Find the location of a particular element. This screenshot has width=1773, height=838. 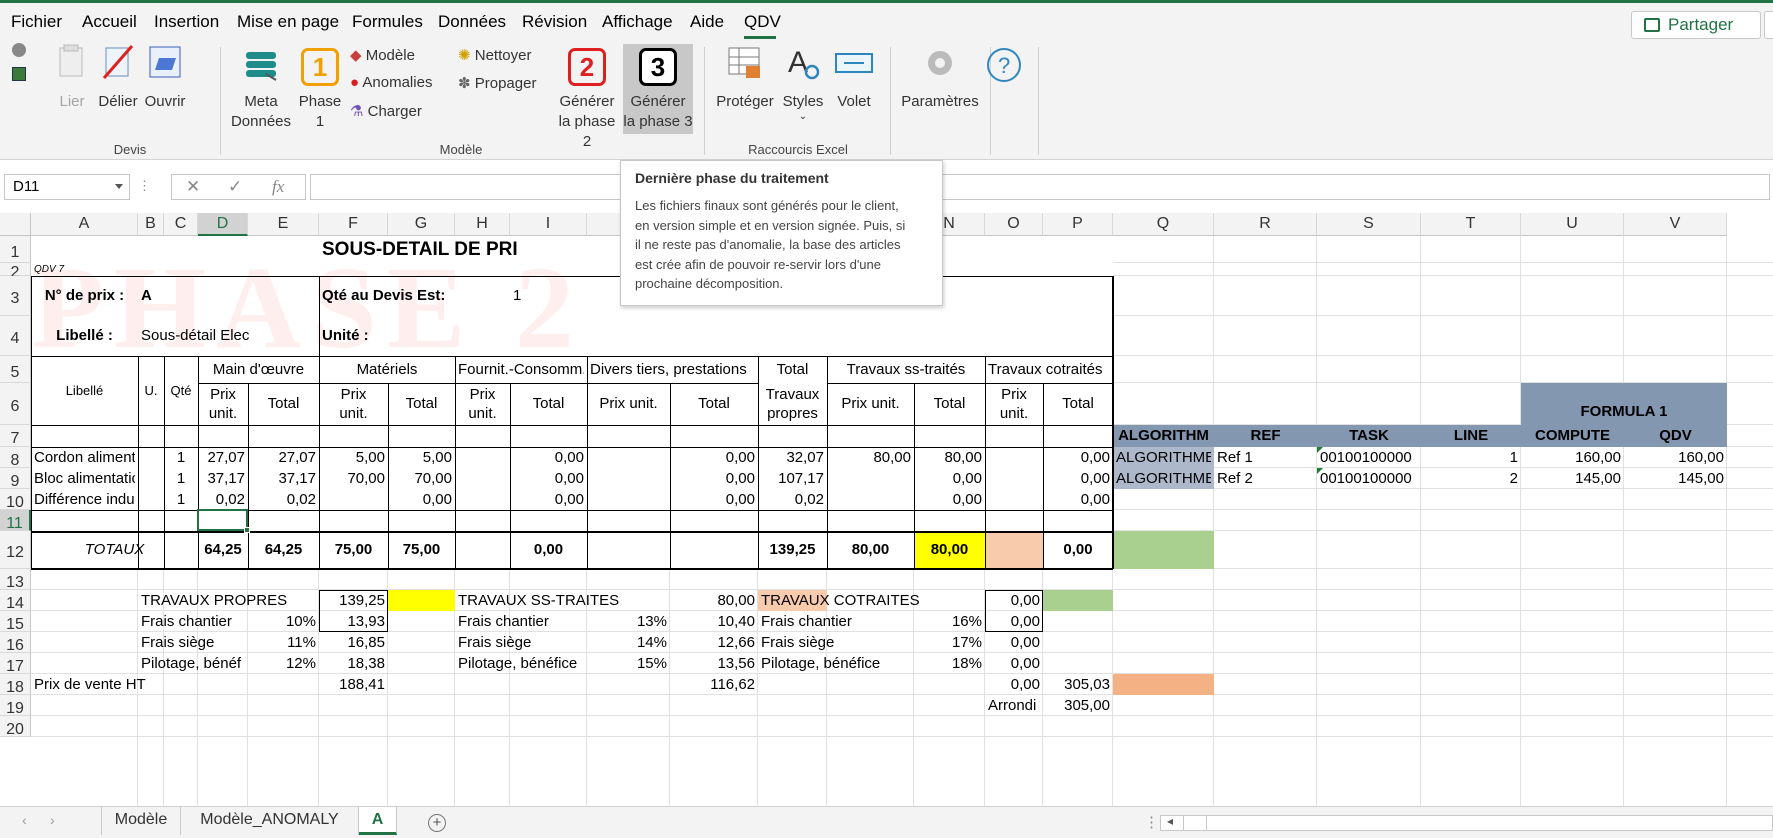

hdr-total-1: Total is located at coordinates (792, 369).